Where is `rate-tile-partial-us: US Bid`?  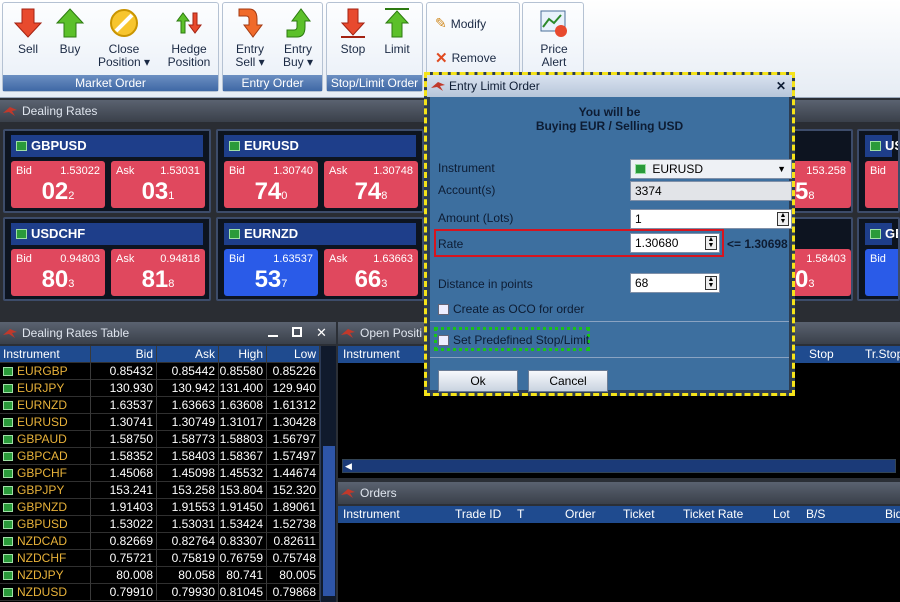
rate-tile-partial-us: US Bid is located at coordinates (878, 171).